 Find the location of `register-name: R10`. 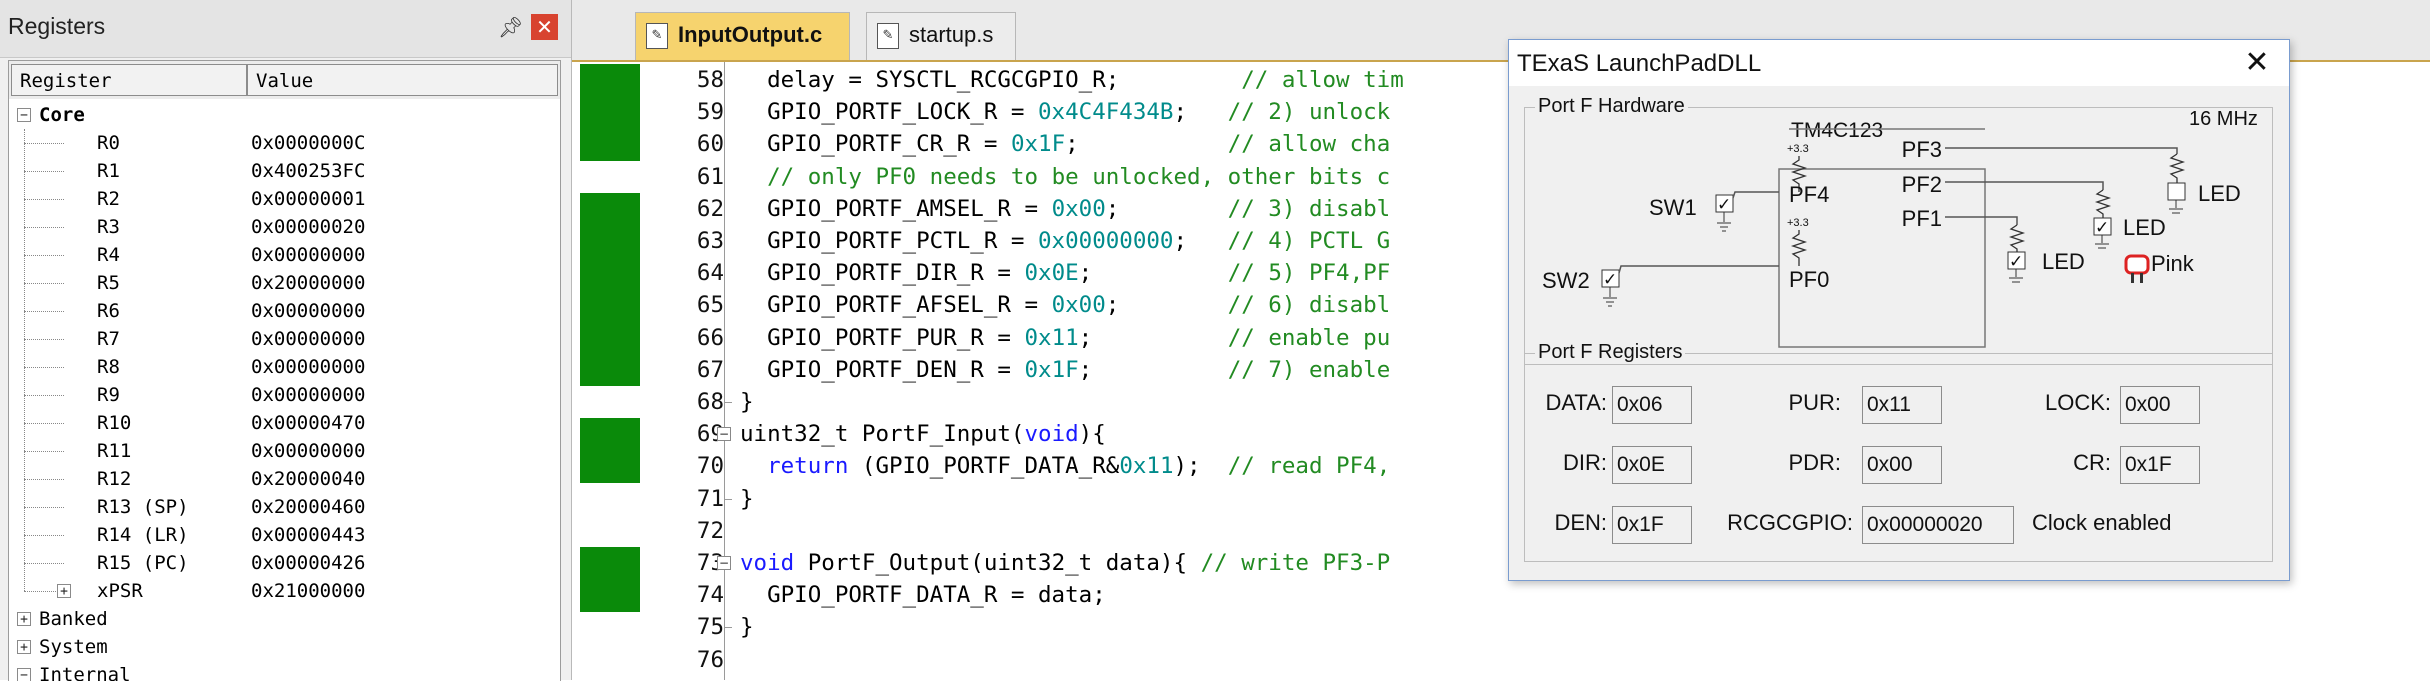

register-name: R10 is located at coordinates (114, 423).